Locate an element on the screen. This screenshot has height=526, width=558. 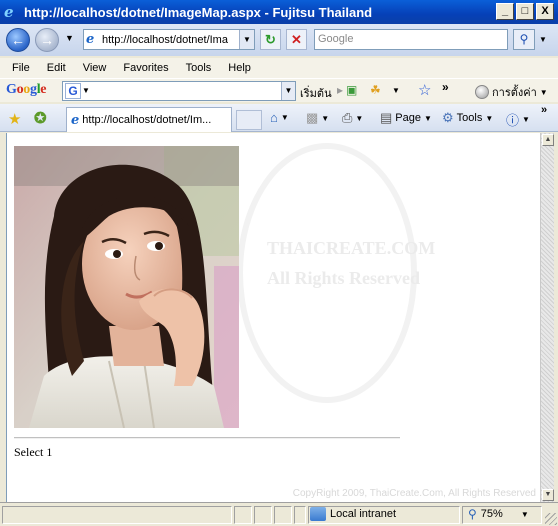
page-dropdown-icon: ▼ is located at coordinates (428, 118).